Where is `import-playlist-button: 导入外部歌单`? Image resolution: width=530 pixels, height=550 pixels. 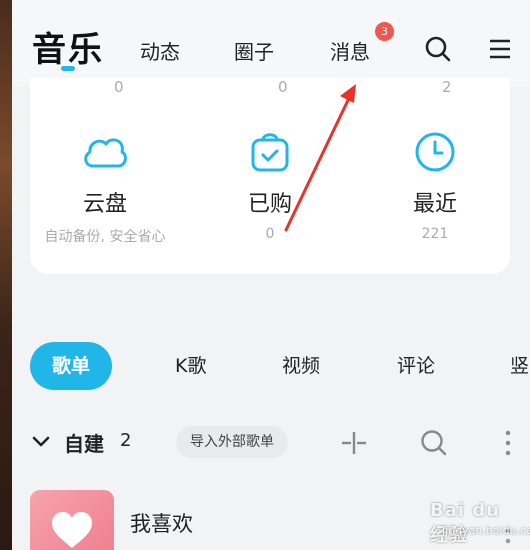
import-playlist-button: 导入外部歌单 is located at coordinates (232, 442).